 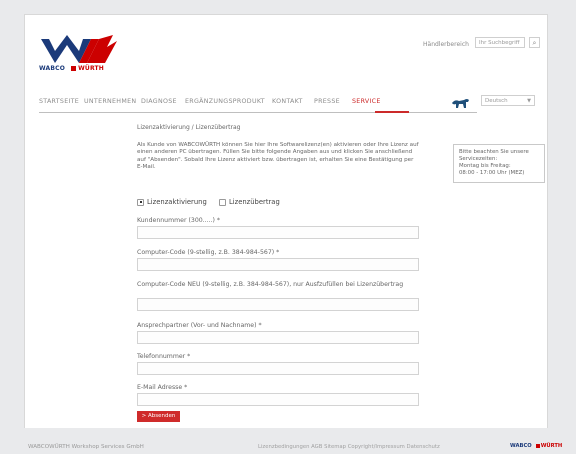 What do you see at coordinates (327, 101) in the screenshot?
I see `nav-item-presse: PRESSE` at bounding box center [327, 101].